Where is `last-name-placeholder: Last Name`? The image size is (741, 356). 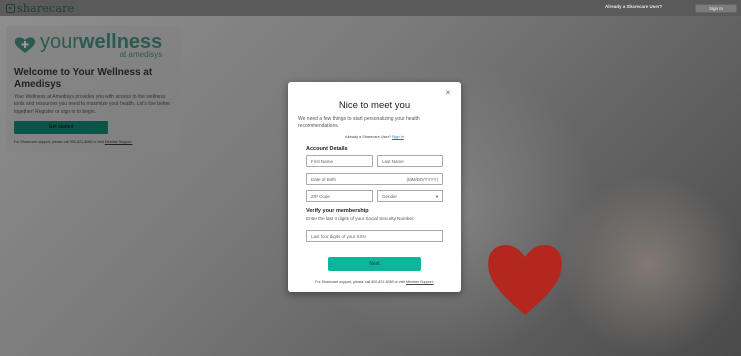
last-name-placeholder: Last Name is located at coordinates (393, 161).